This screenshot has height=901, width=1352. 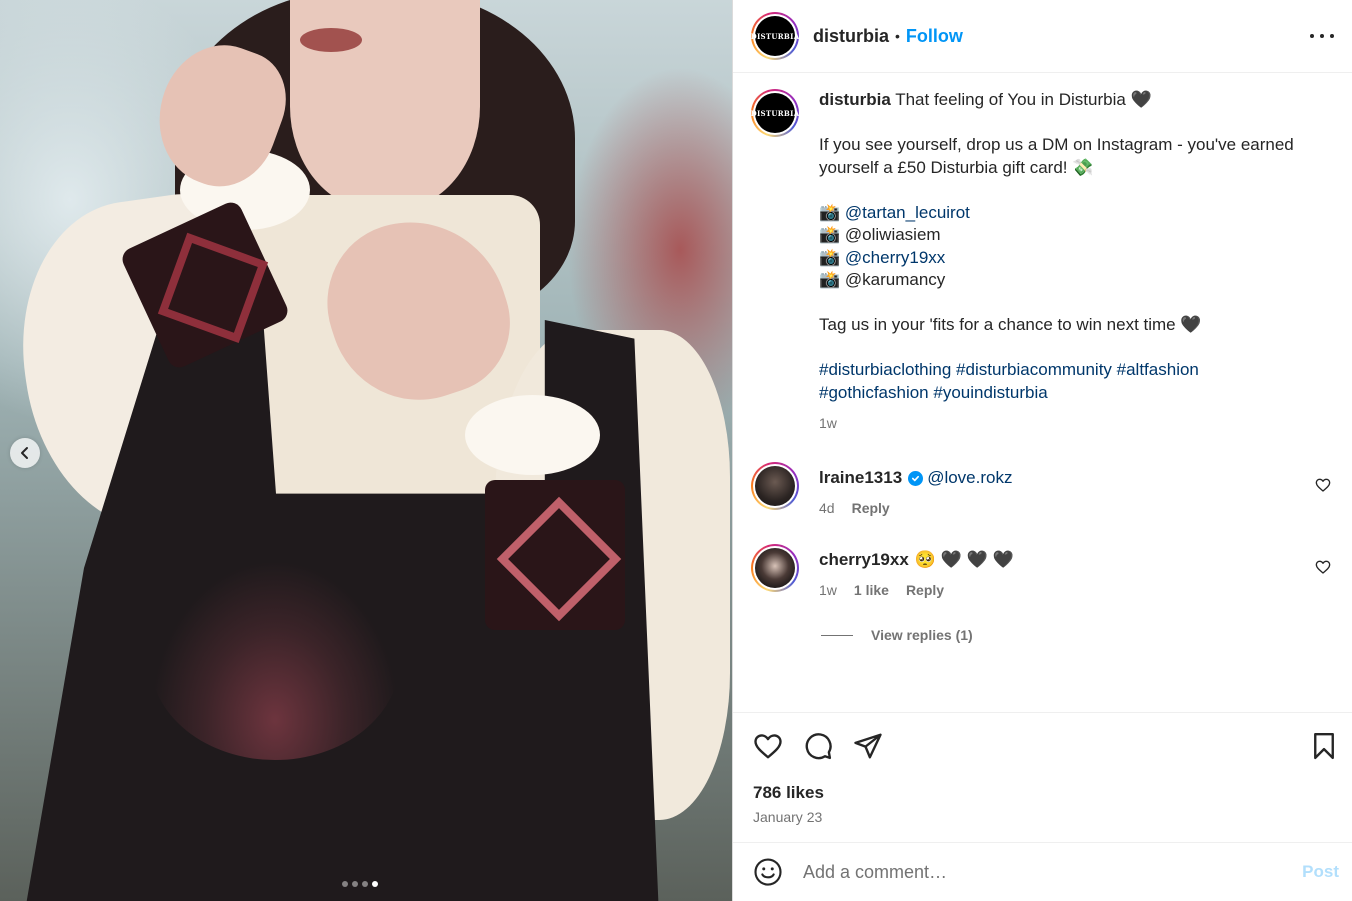 What do you see at coordinates (1069, 235) in the screenshot?
I see `credit-line: 📸 @oliwiasiem` at bounding box center [1069, 235].